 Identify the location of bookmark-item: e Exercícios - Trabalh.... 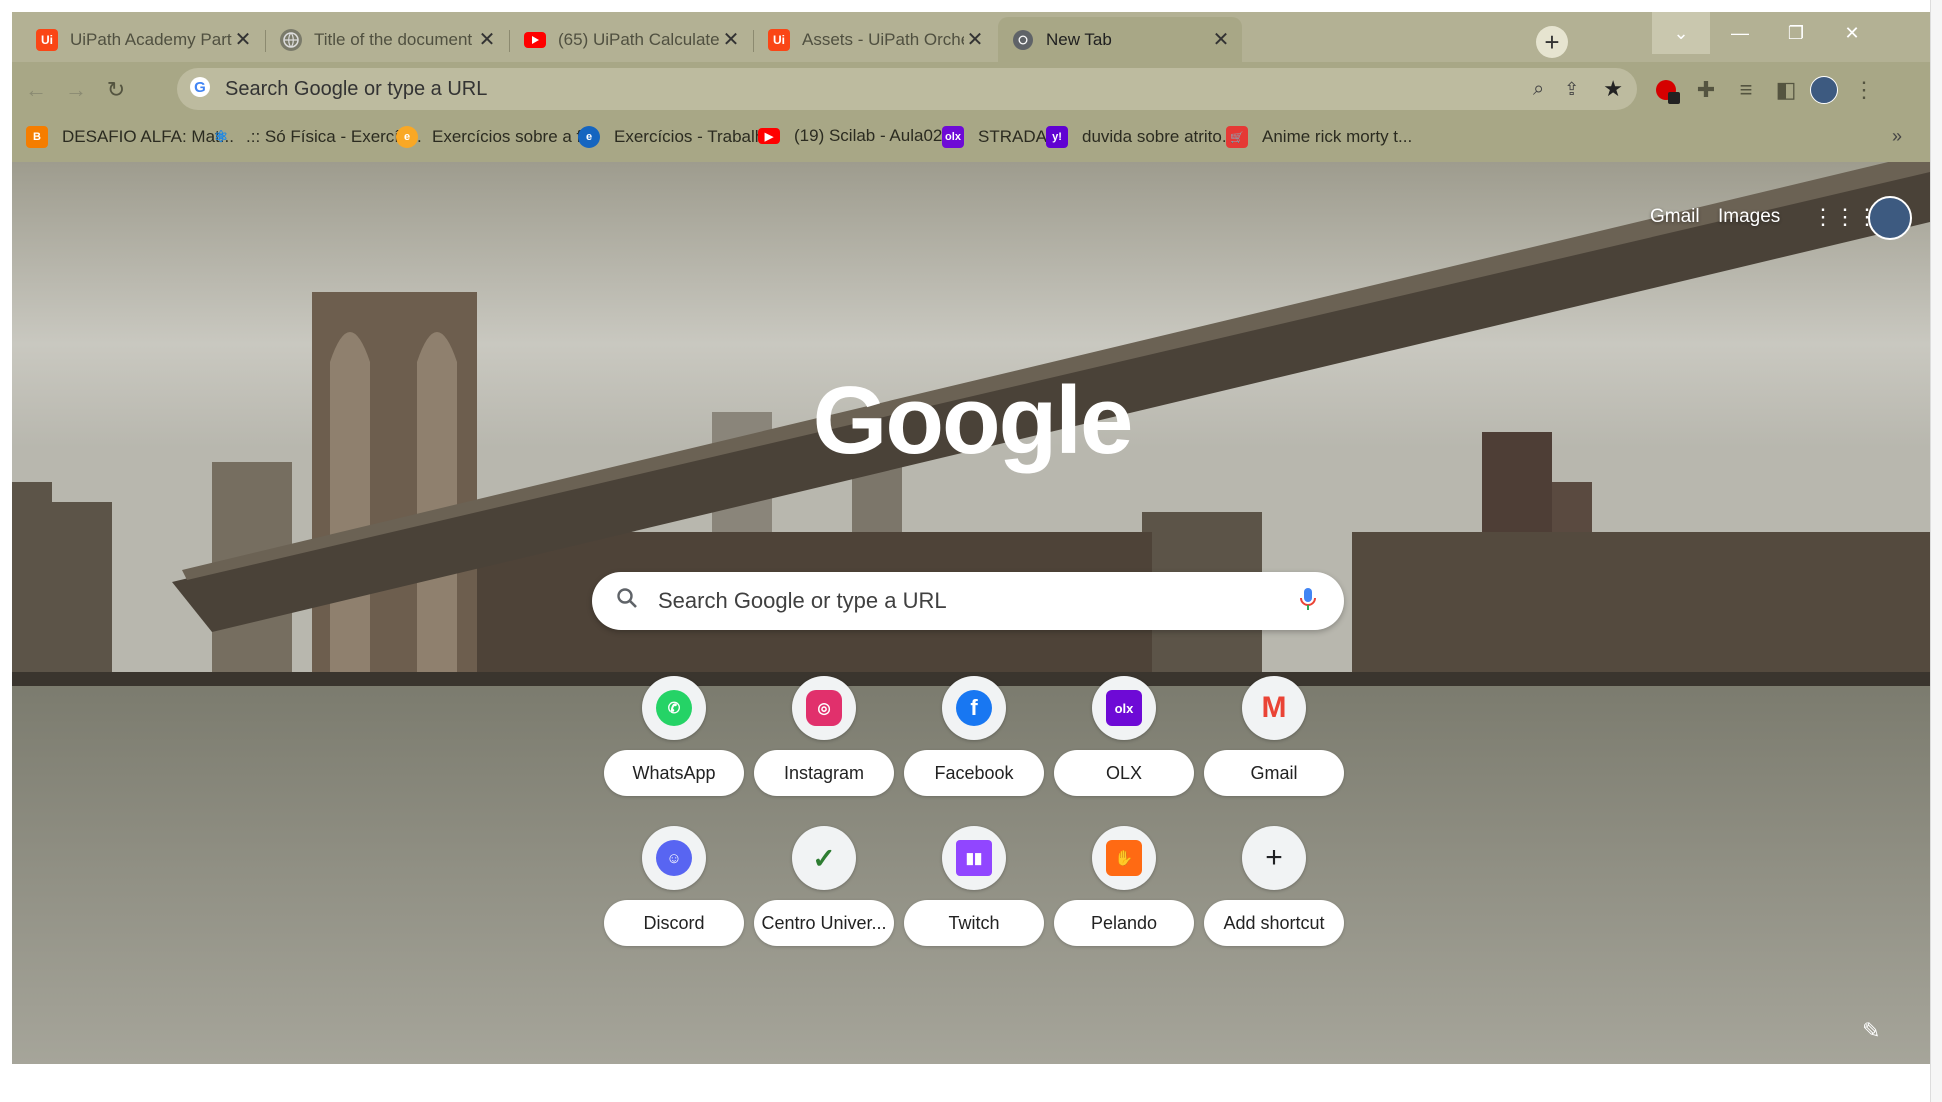
(678, 137).